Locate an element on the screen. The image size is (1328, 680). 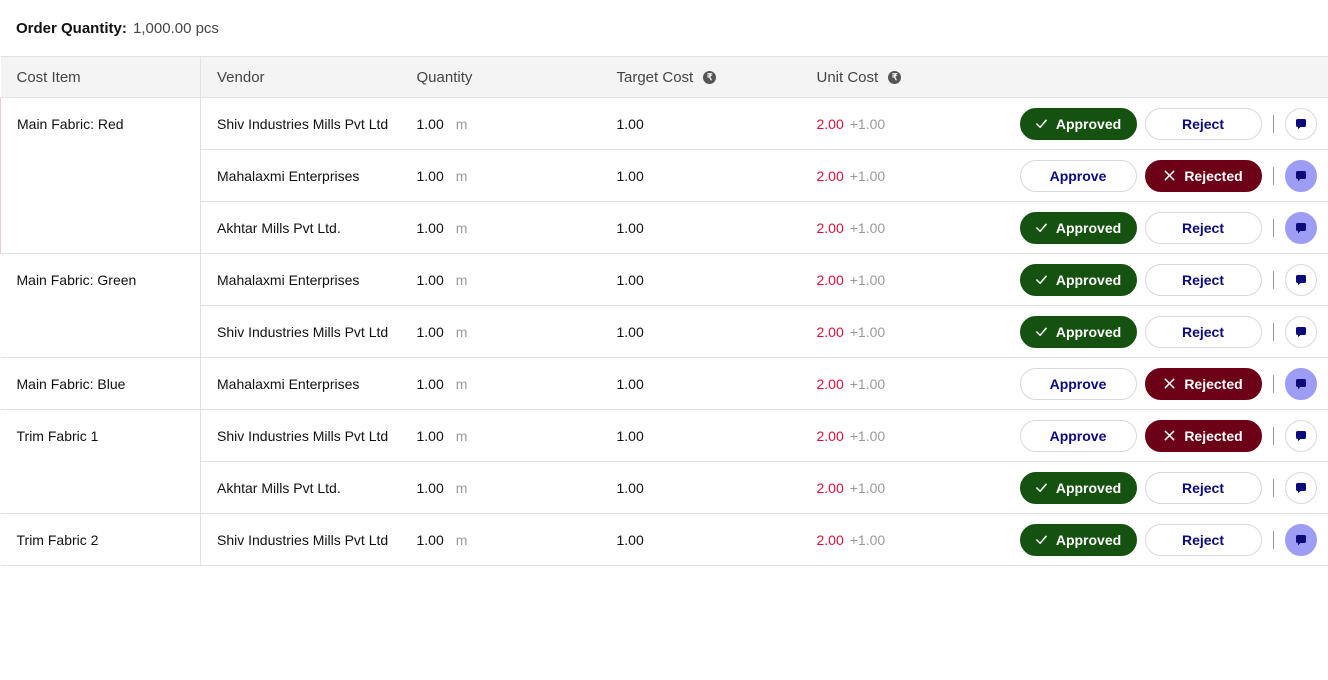
approve-label: Approve is located at coordinates (1078, 383).